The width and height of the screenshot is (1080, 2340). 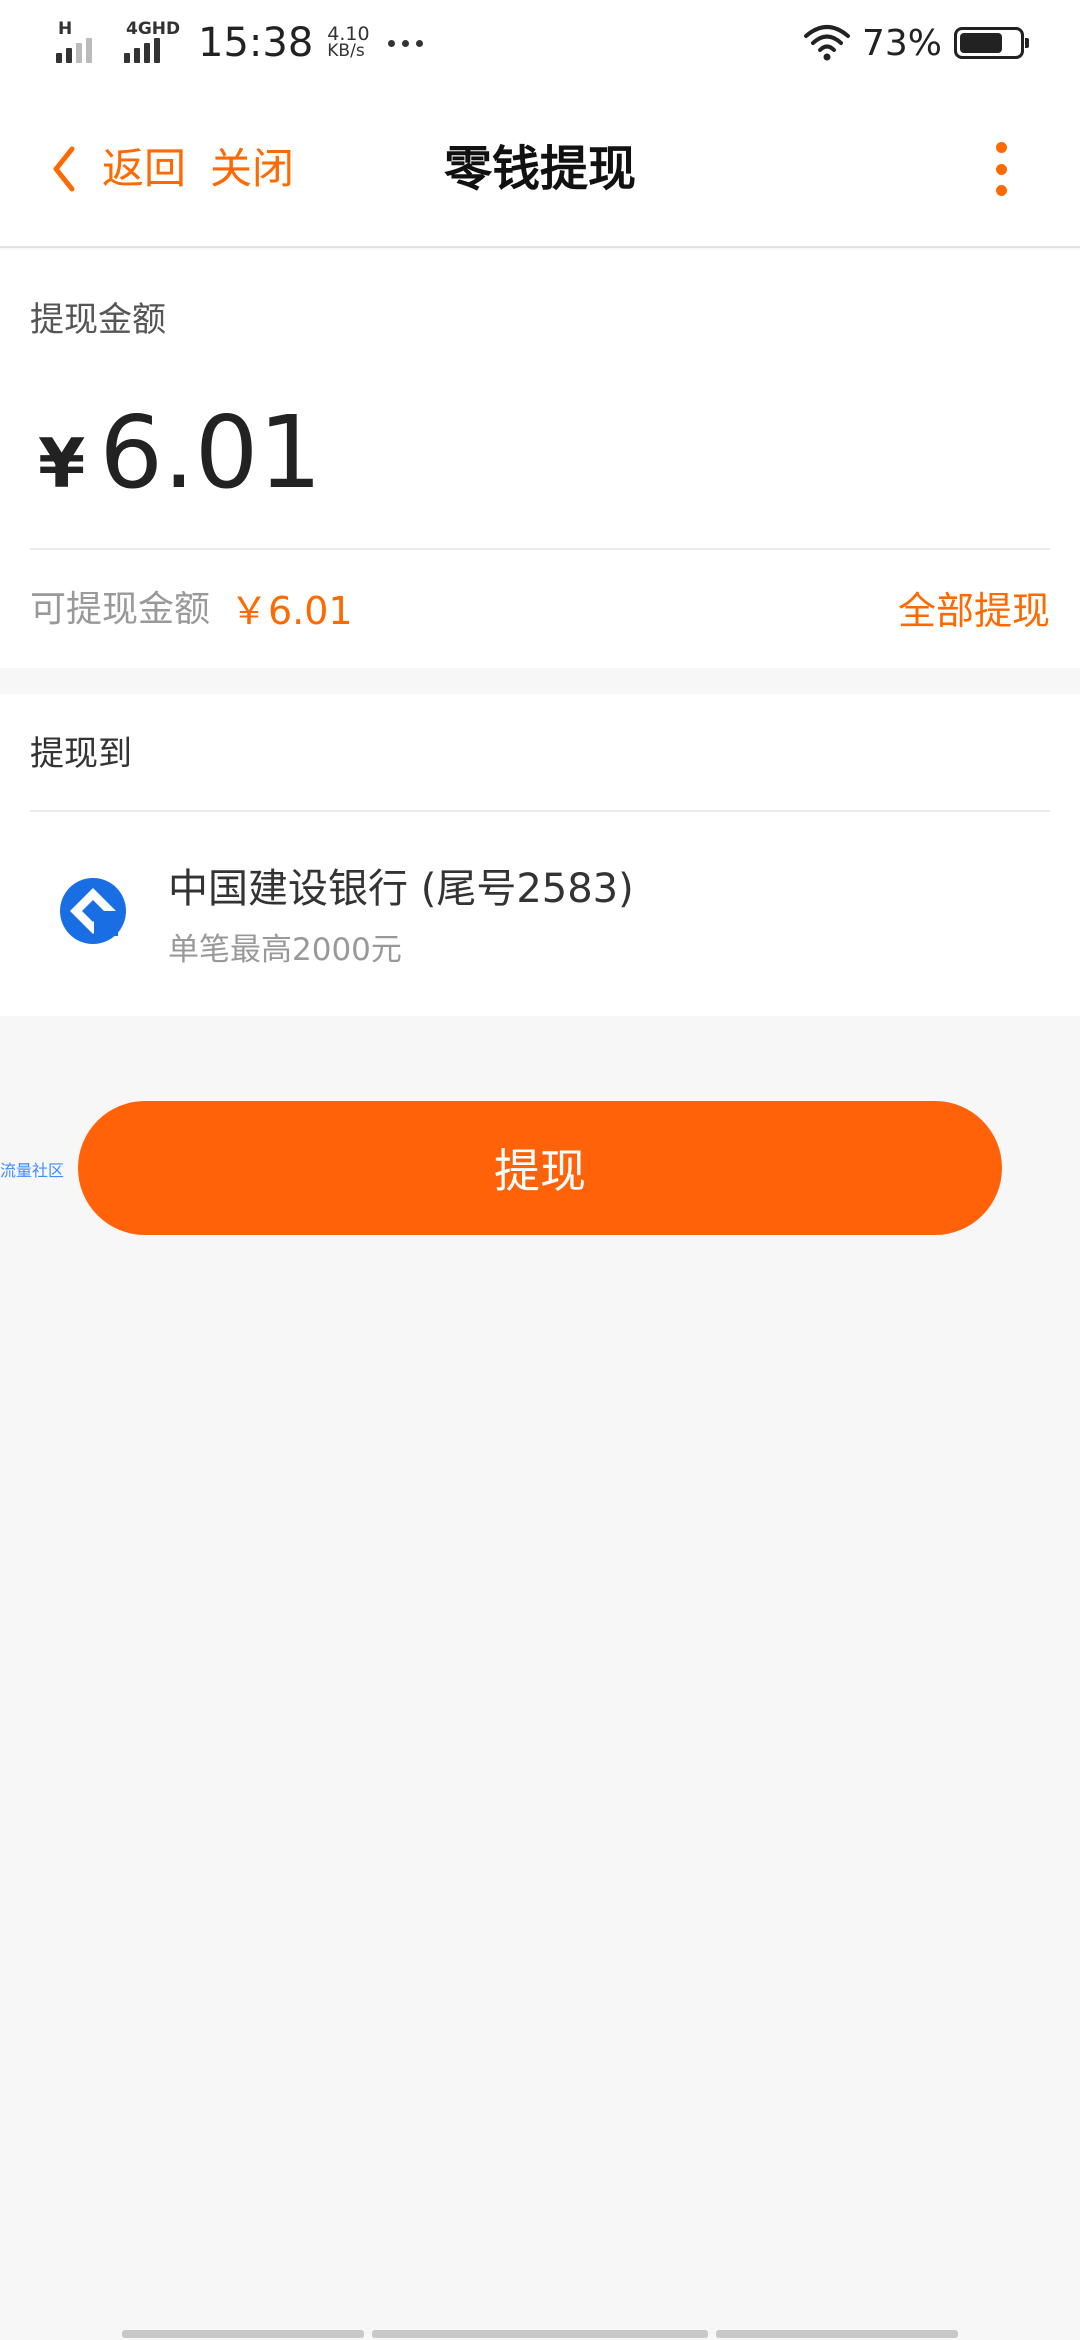 I want to click on signal-4g-indicator: 4GHD, so click(x=152, y=43).